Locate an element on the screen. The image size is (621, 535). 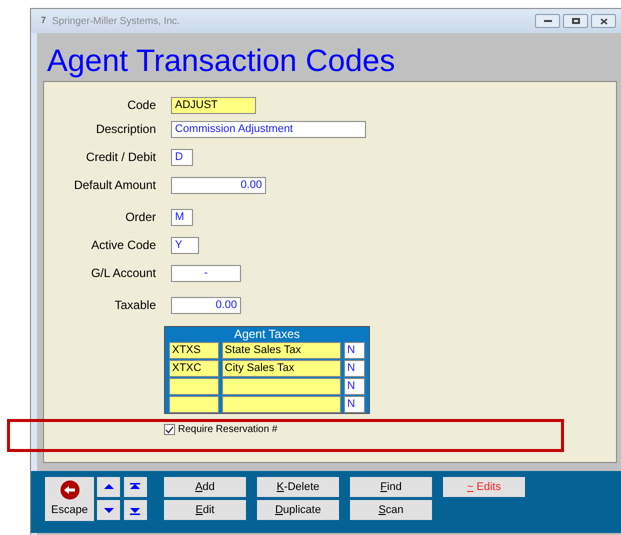
maximize-button is located at coordinates (575, 21).